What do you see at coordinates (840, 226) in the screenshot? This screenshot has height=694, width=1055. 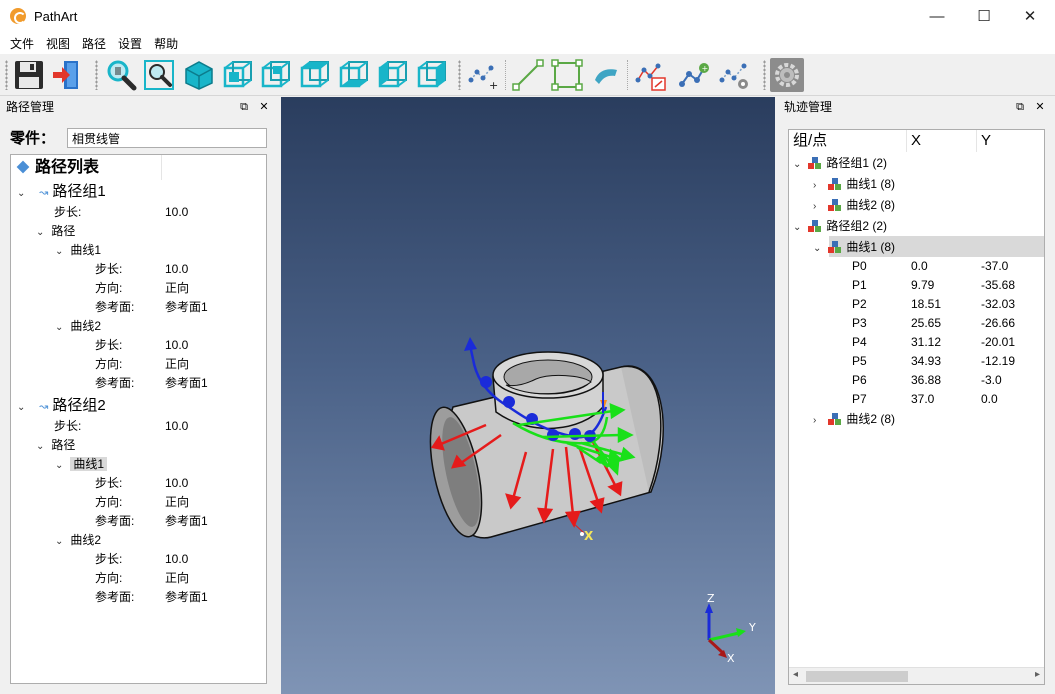 I see `tree-item-group2: ⌄ 路径组2 (2)` at bounding box center [840, 226].